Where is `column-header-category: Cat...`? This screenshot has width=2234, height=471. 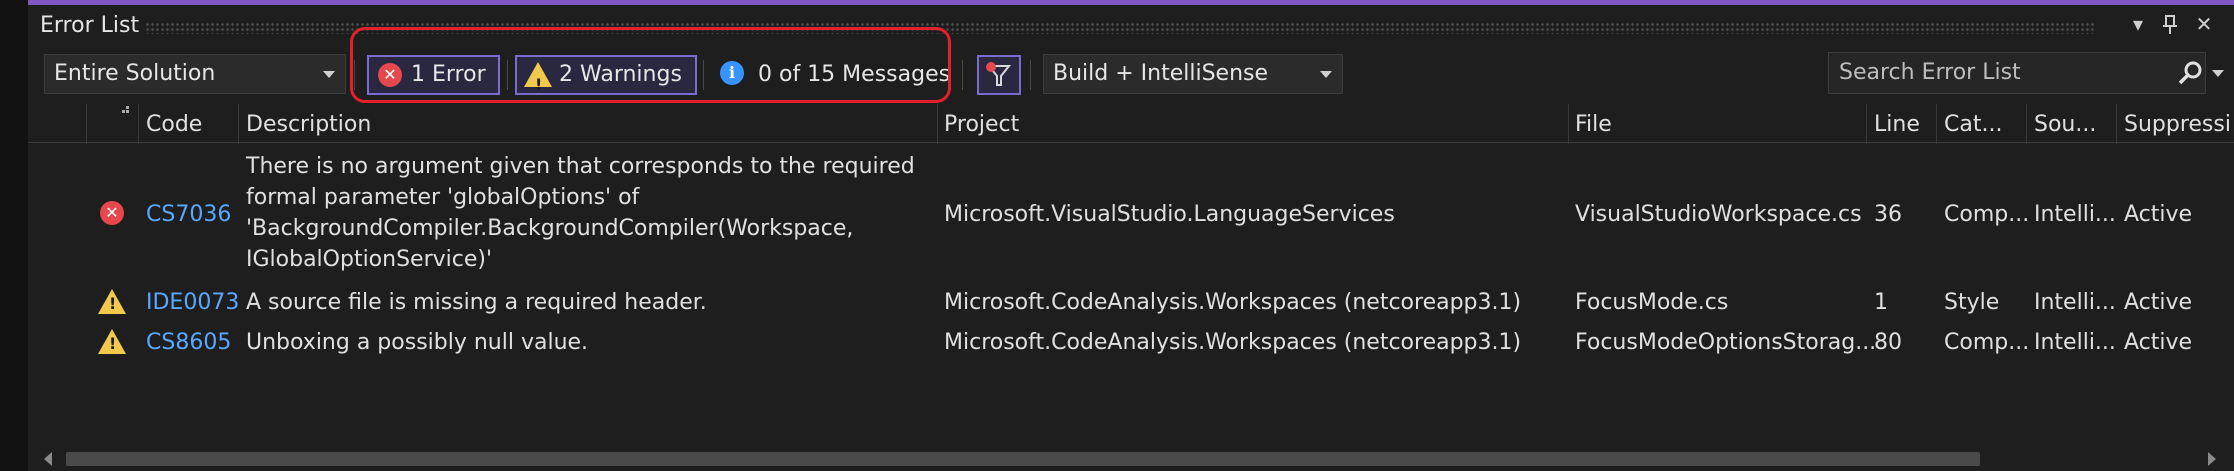
column-header-category: Cat... is located at coordinates (1973, 125).